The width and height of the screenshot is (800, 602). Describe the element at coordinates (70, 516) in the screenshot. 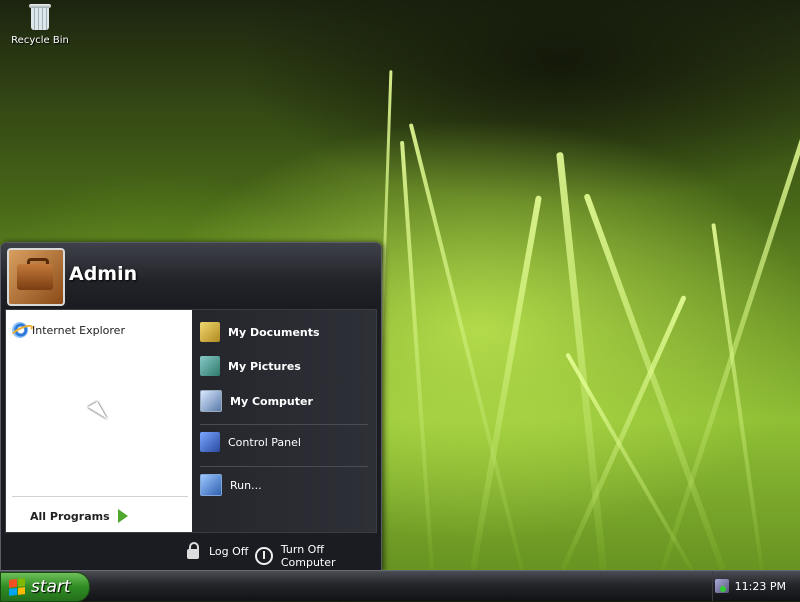

I see `all-programs-button: All Programs` at that location.